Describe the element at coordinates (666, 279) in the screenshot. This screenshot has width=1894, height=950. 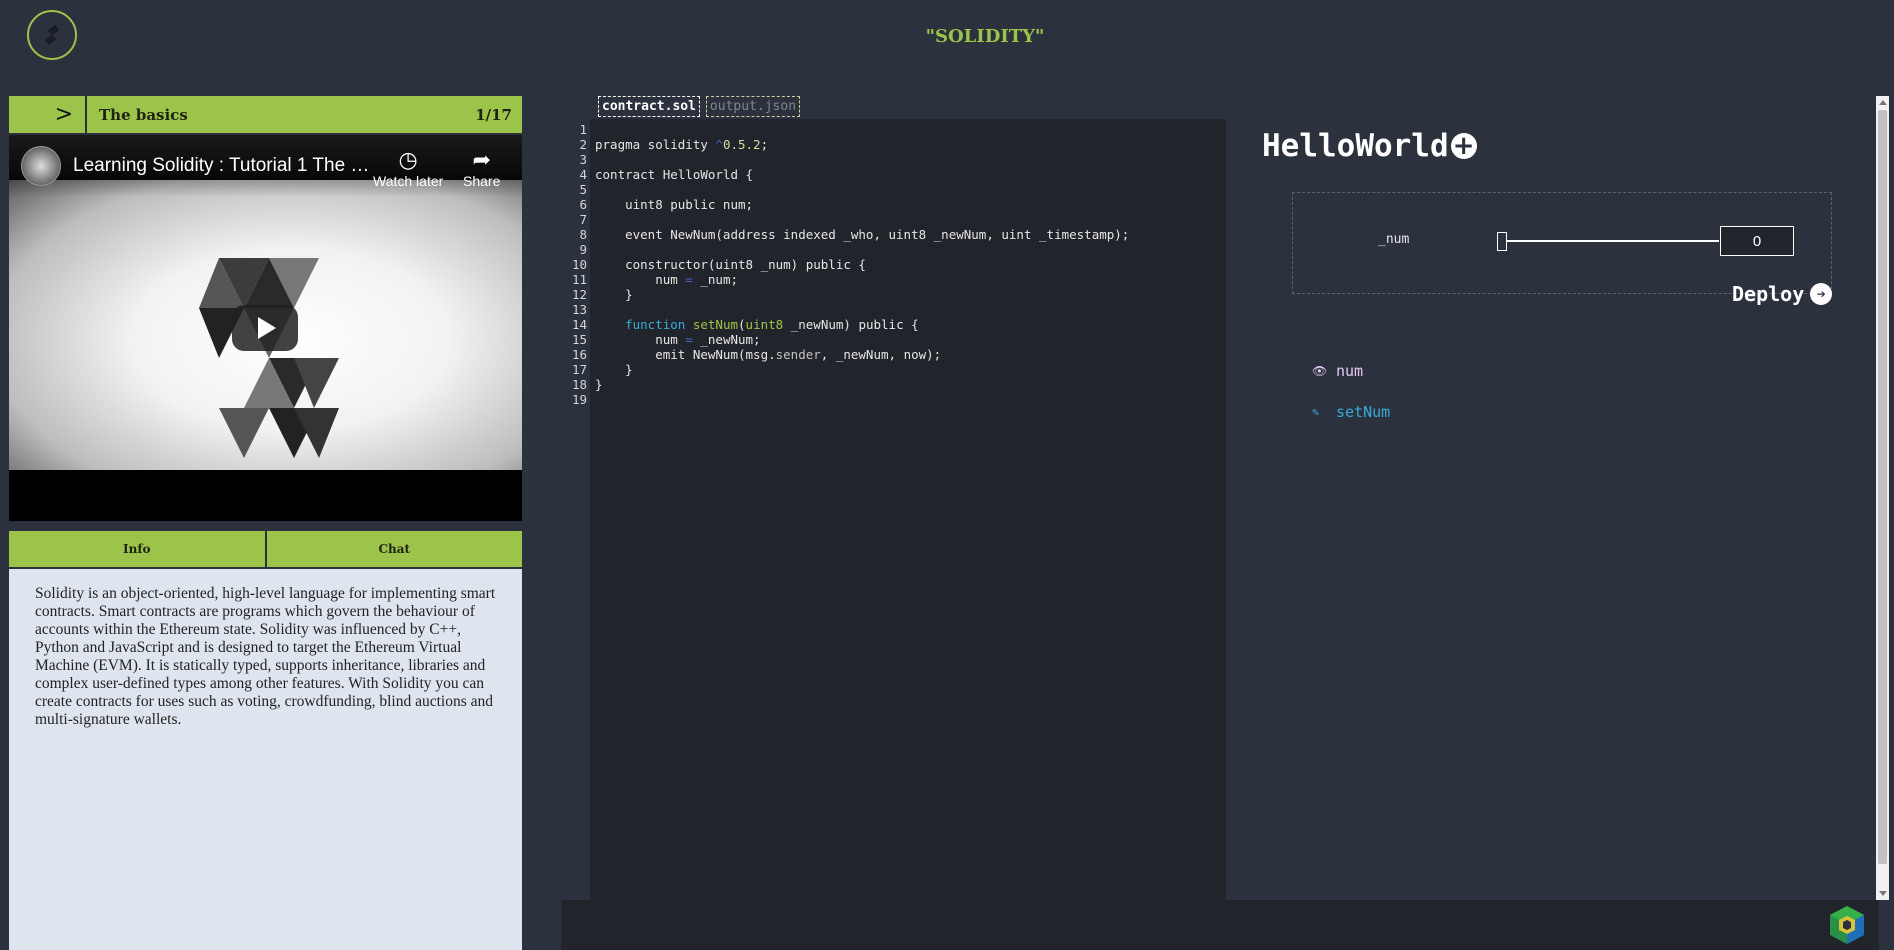
I see `code-text: num = _num;` at that location.